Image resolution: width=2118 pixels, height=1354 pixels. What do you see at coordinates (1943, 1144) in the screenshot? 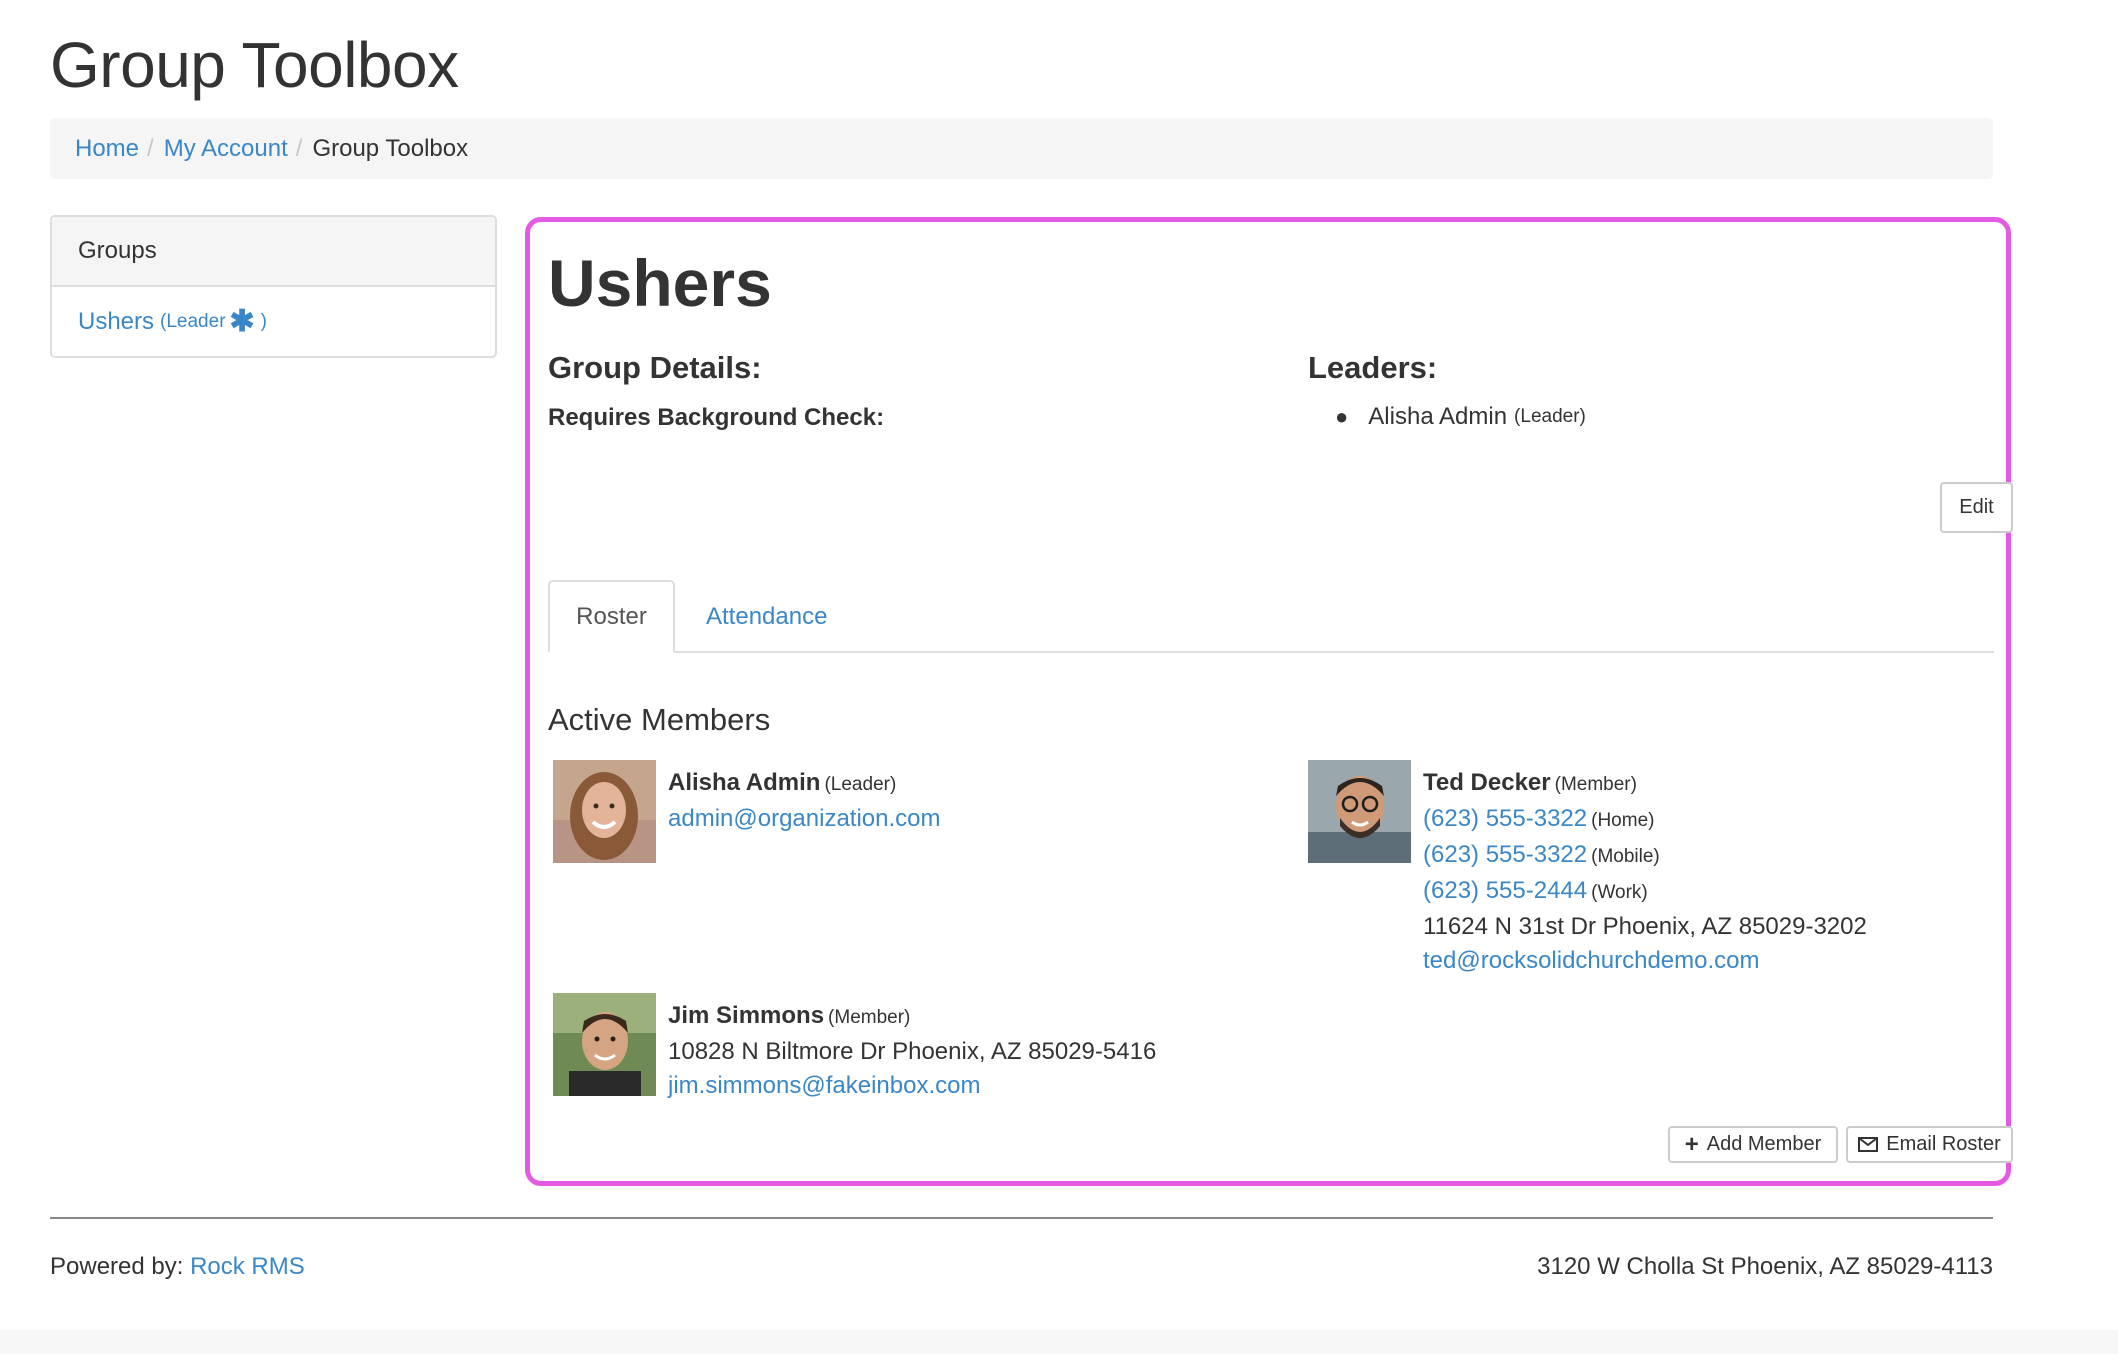
I see `email-roster-label: Email Roster` at bounding box center [1943, 1144].